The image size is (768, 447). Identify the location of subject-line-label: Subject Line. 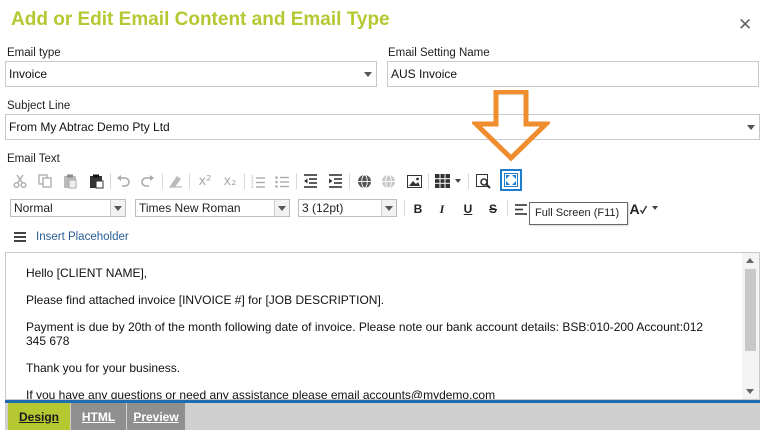
(39, 106).